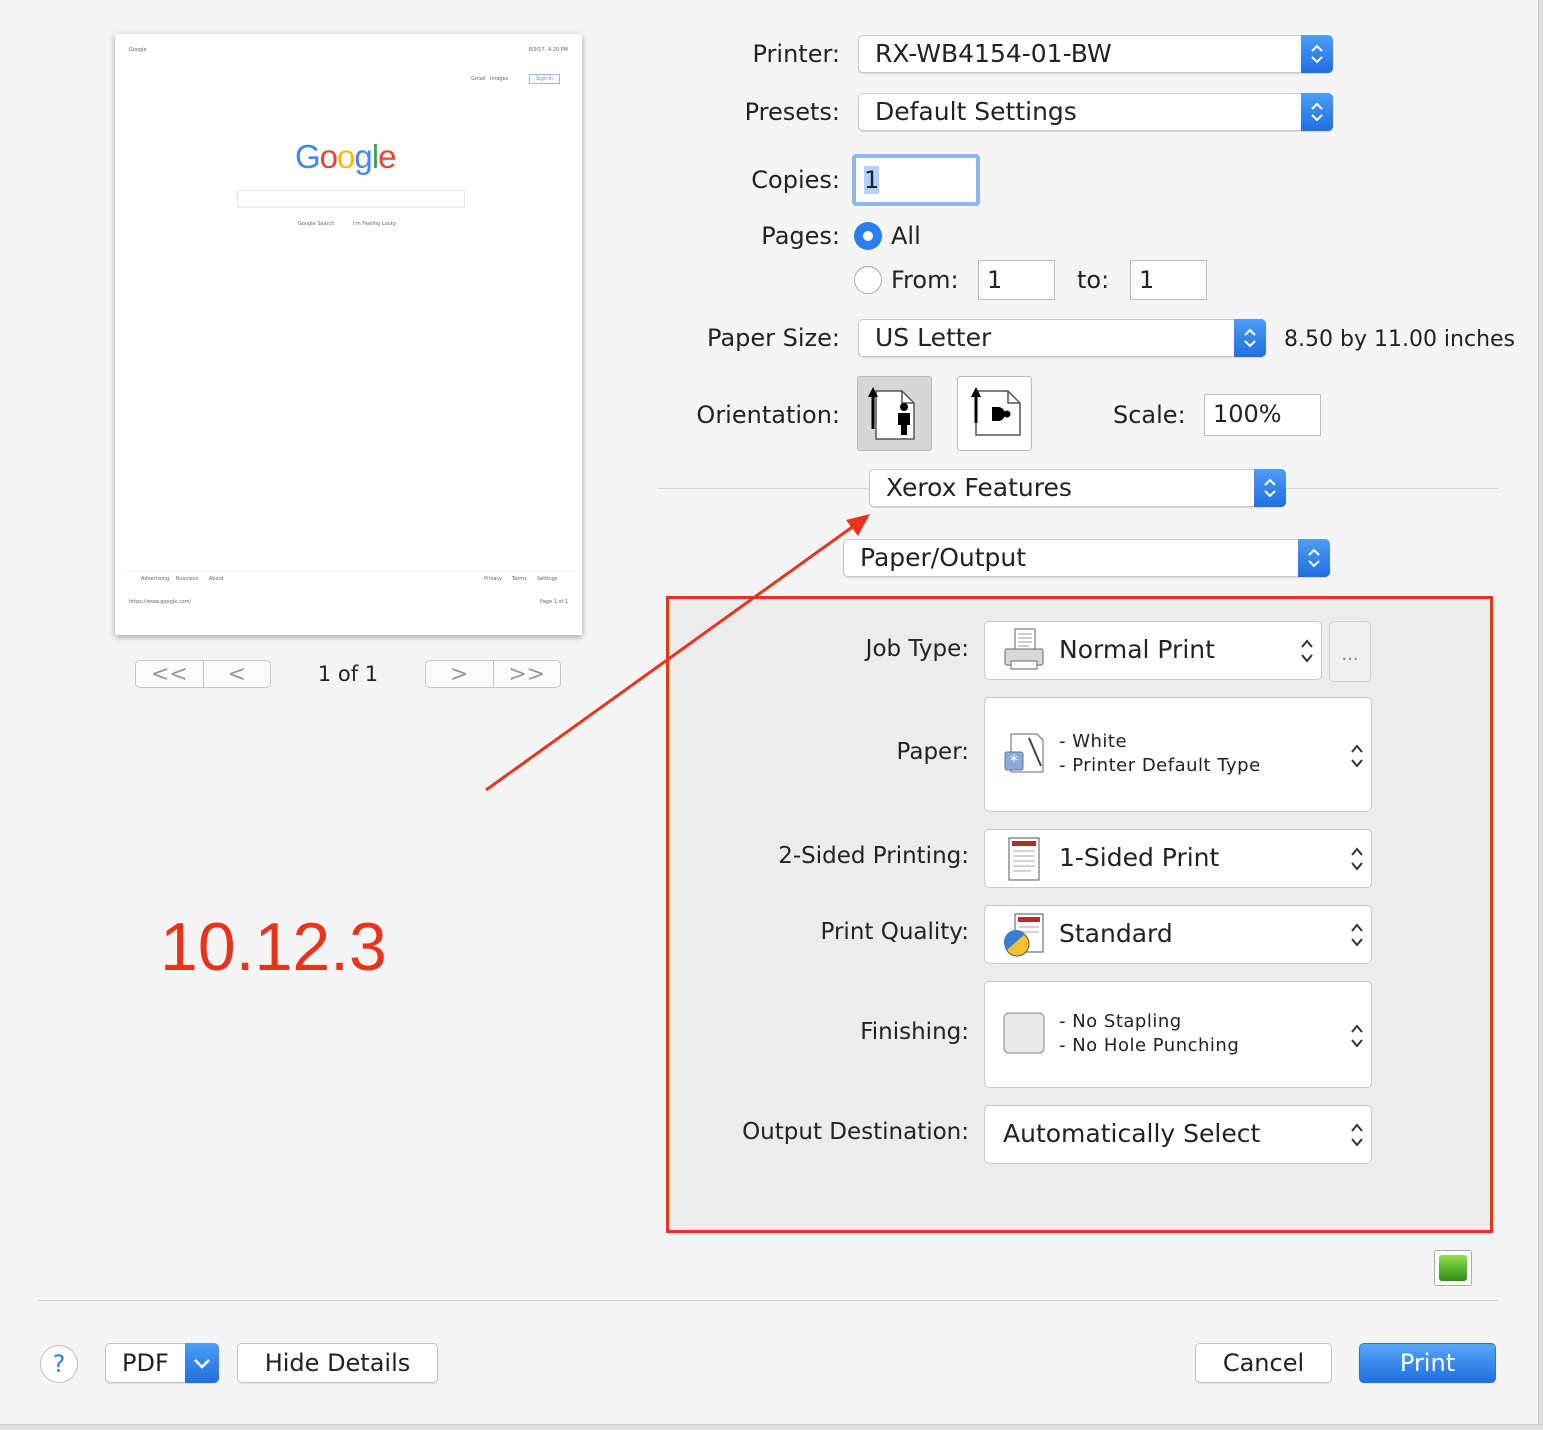 The width and height of the screenshot is (1543, 1430). What do you see at coordinates (1453, 1268) in the screenshot?
I see `status-icon` at bounding box center [1453, 1268].